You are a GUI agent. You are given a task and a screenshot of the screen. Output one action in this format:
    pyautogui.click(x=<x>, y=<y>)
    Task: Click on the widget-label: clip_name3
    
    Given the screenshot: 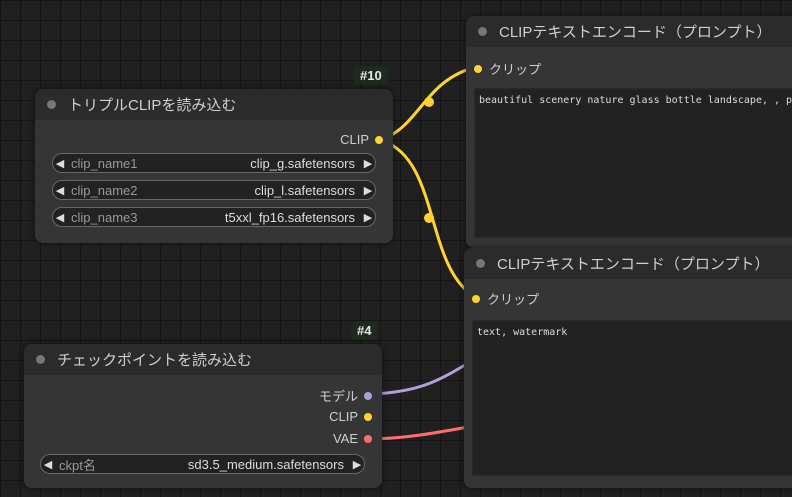 What is the action you would take?
    pyautogui.click(x=104, y=217)
    